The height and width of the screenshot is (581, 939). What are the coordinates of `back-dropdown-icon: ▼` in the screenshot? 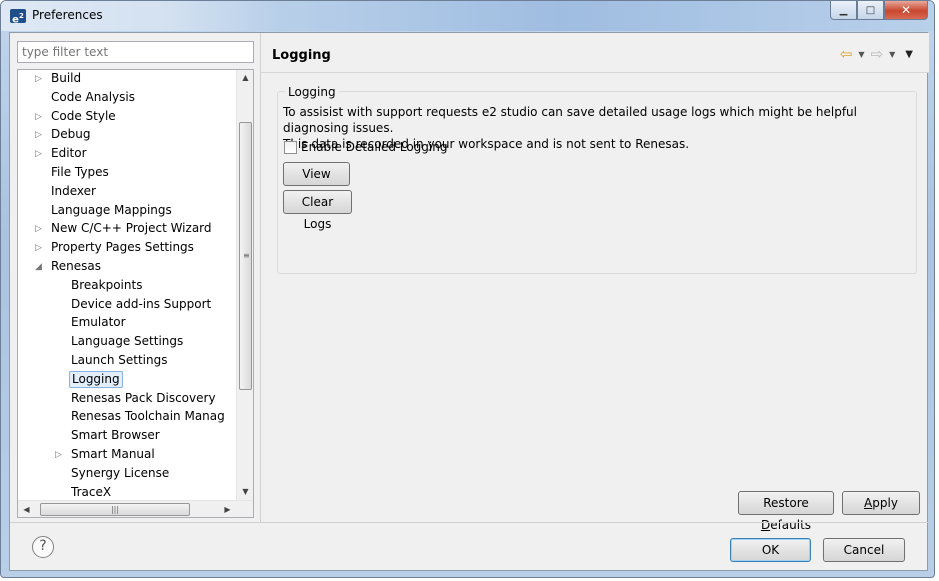 It's located at (861, 54).